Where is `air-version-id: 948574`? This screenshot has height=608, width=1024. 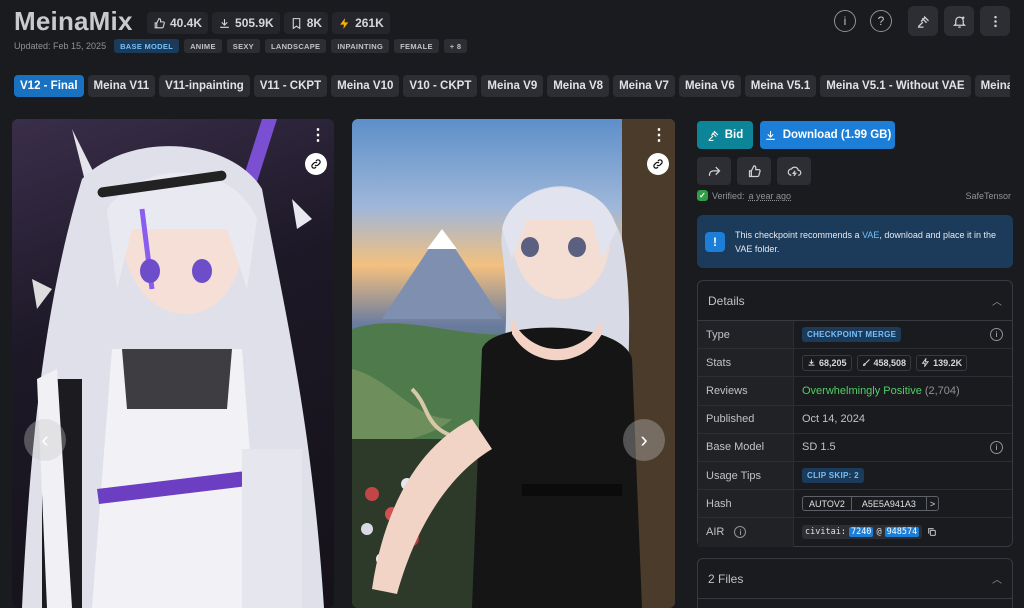
air-version-id: 948574 is located at coordinates (902, 532).